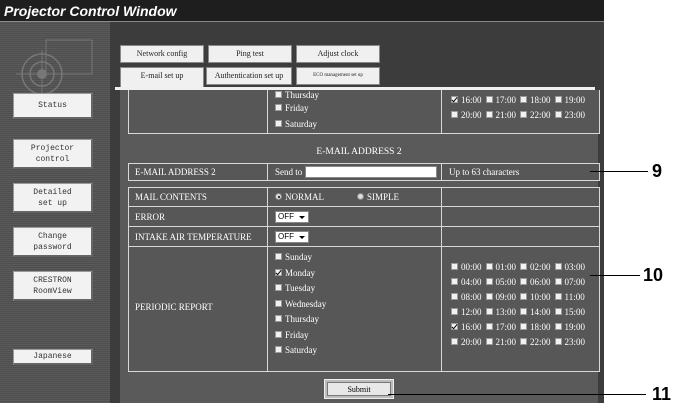  I want to click on time-checkbox-0900: 09:00, so click(500, 297).